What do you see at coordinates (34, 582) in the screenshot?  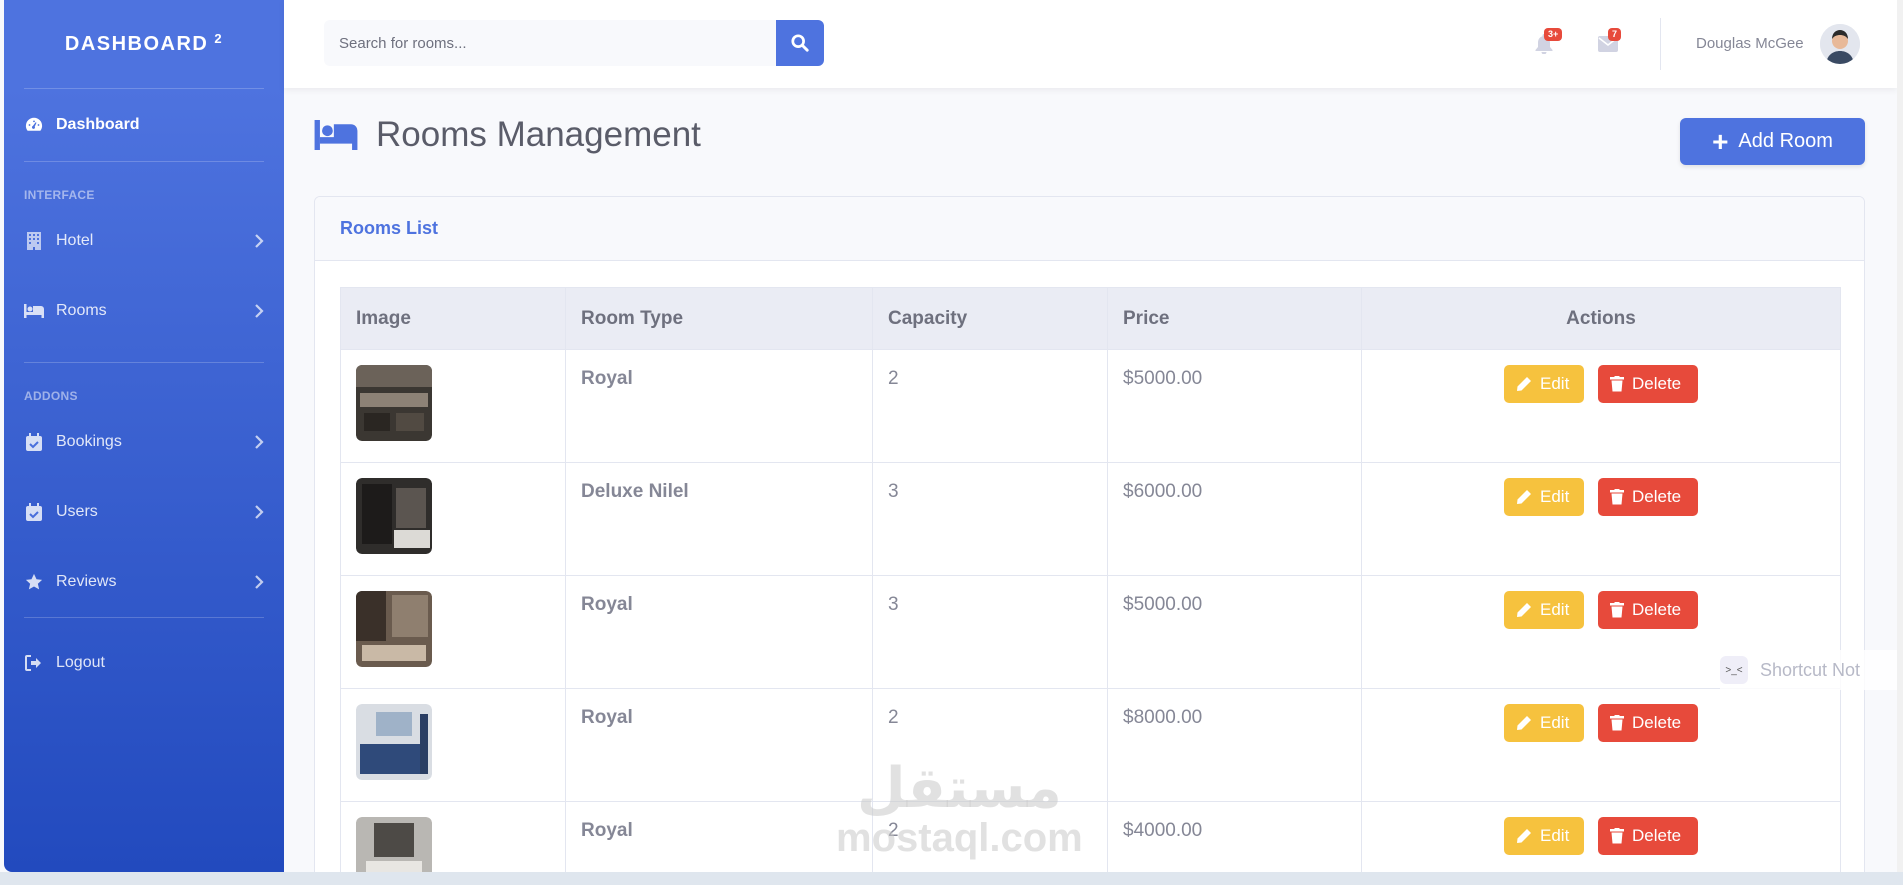 I see `star-icon` at bounding box center [34, 582].